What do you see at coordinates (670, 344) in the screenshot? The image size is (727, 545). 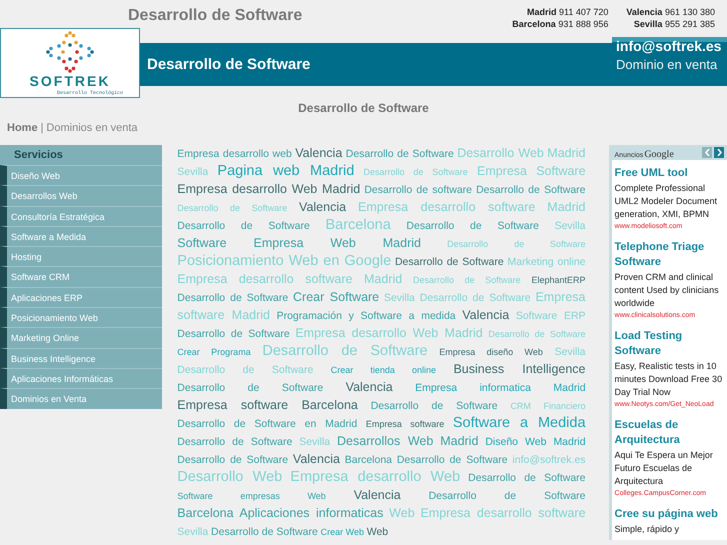 I see `ad-title-link: Load Testing Software` at bounding box center [670, 344].